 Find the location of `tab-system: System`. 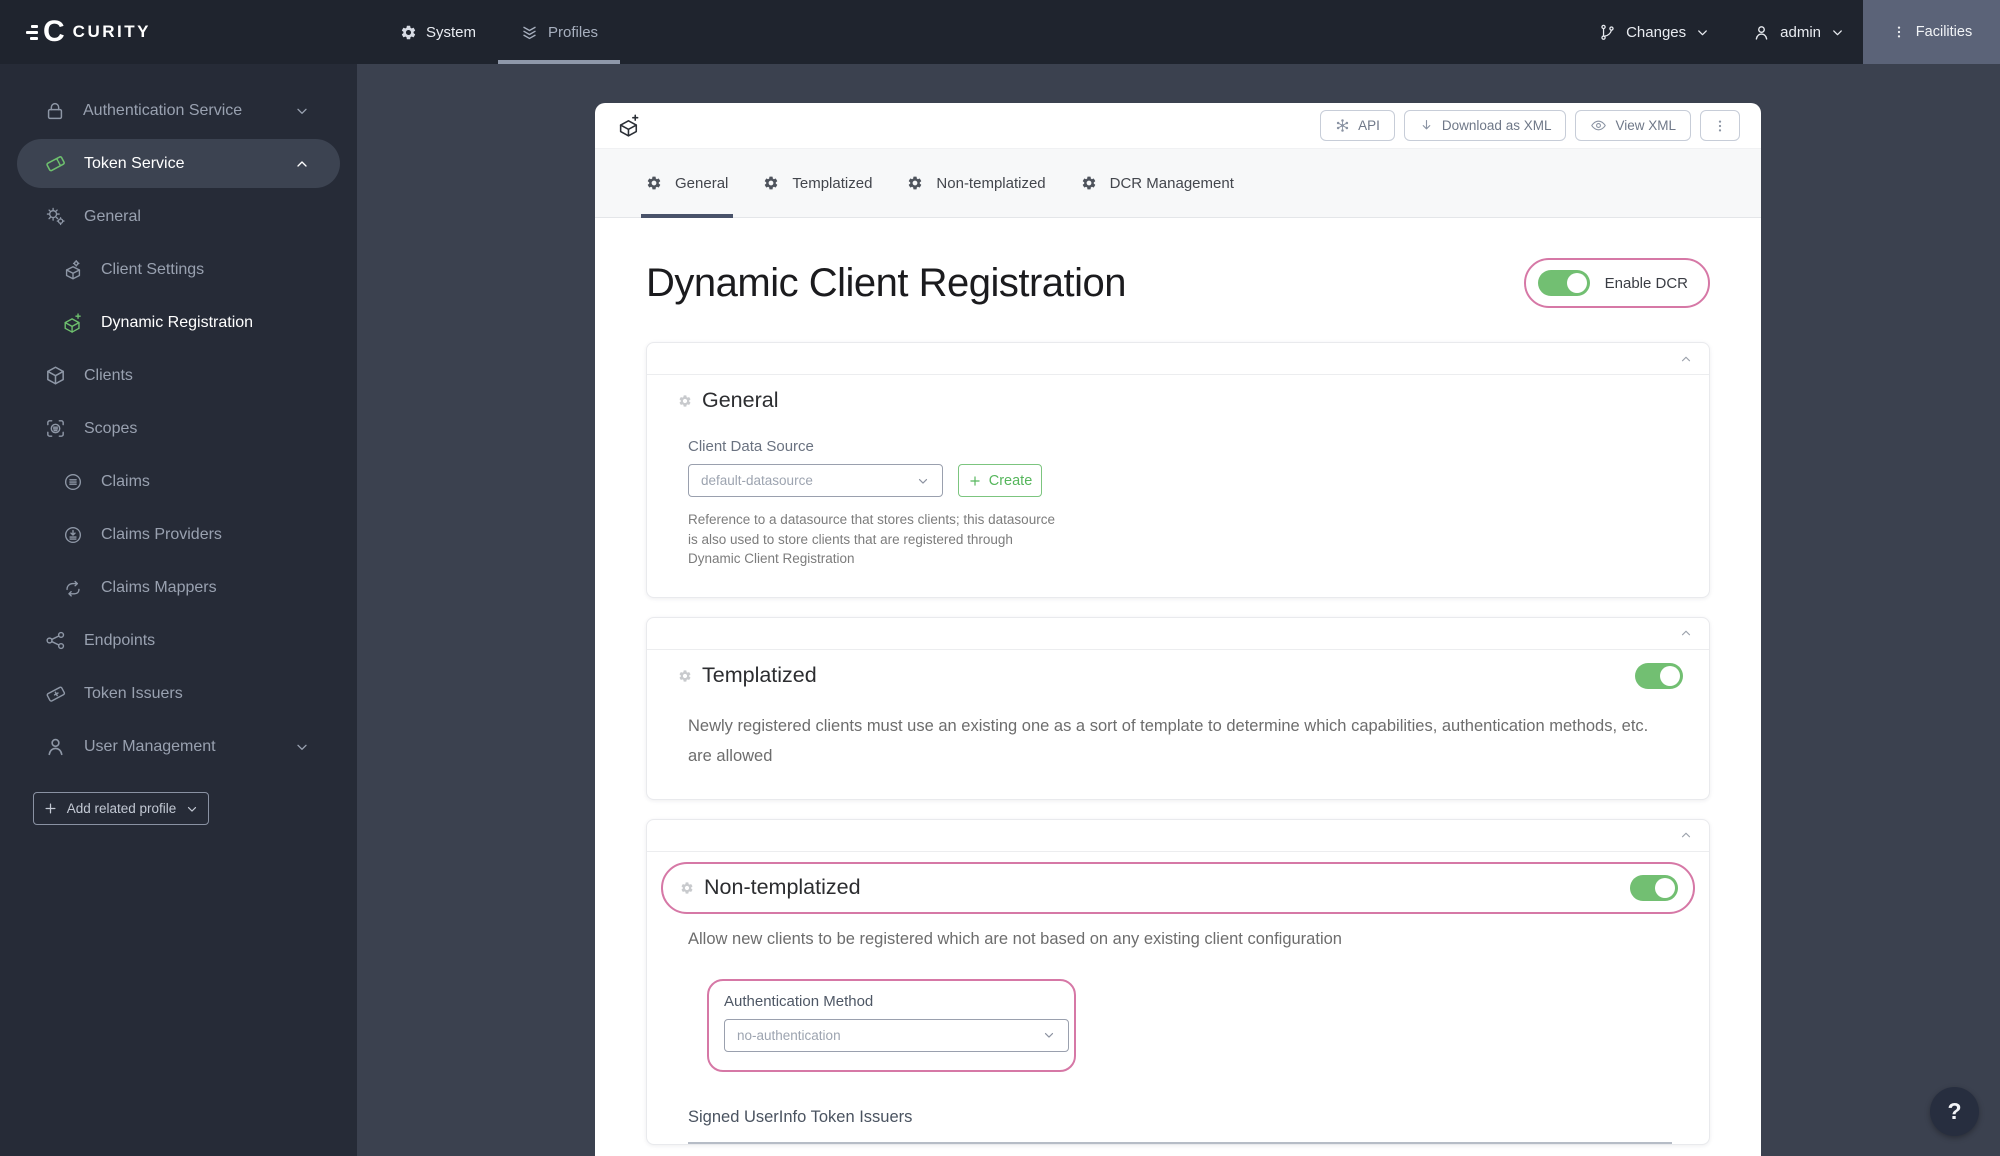

tab-system: System is located at coordinates (438, 32).